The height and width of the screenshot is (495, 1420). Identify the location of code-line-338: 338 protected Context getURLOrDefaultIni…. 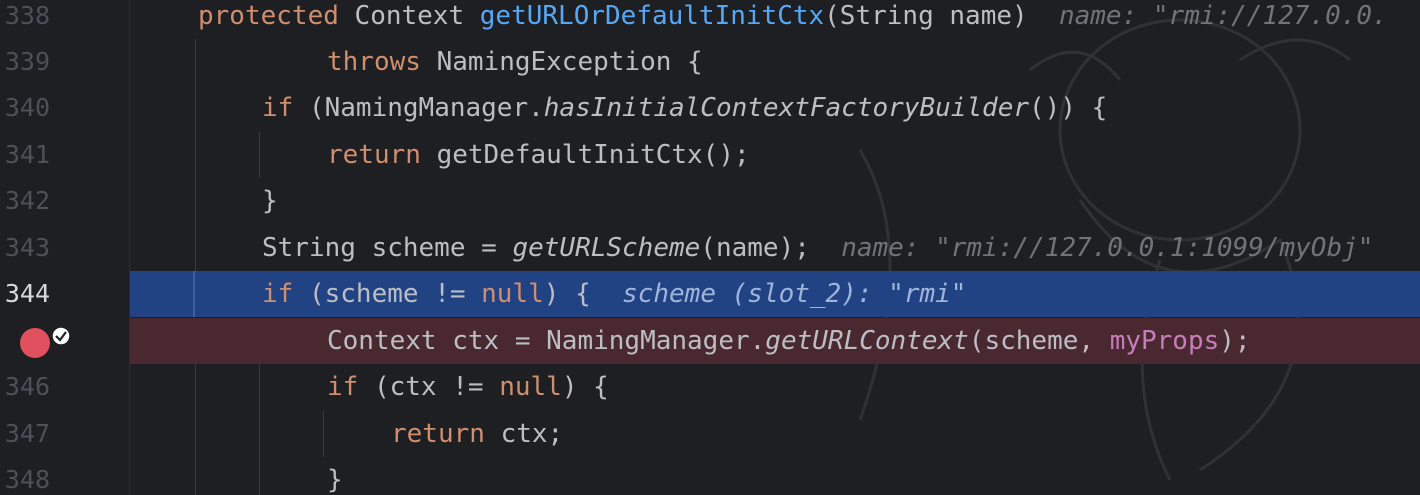
(710, 19).